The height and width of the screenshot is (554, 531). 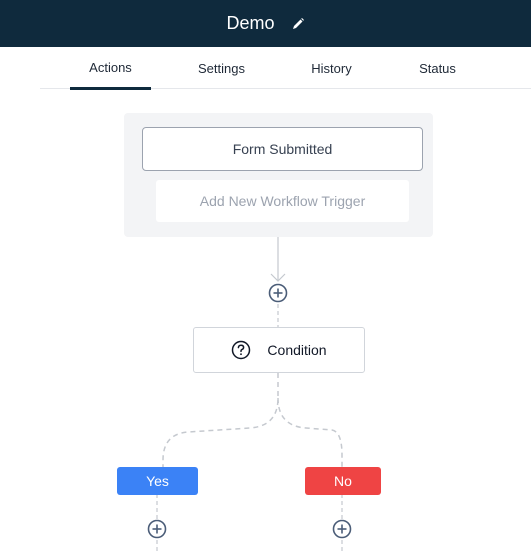 What do you see at coordinates (297, 350) in the screenshot?
I see `condition-label: Condition` at bounding box center [297, 350].